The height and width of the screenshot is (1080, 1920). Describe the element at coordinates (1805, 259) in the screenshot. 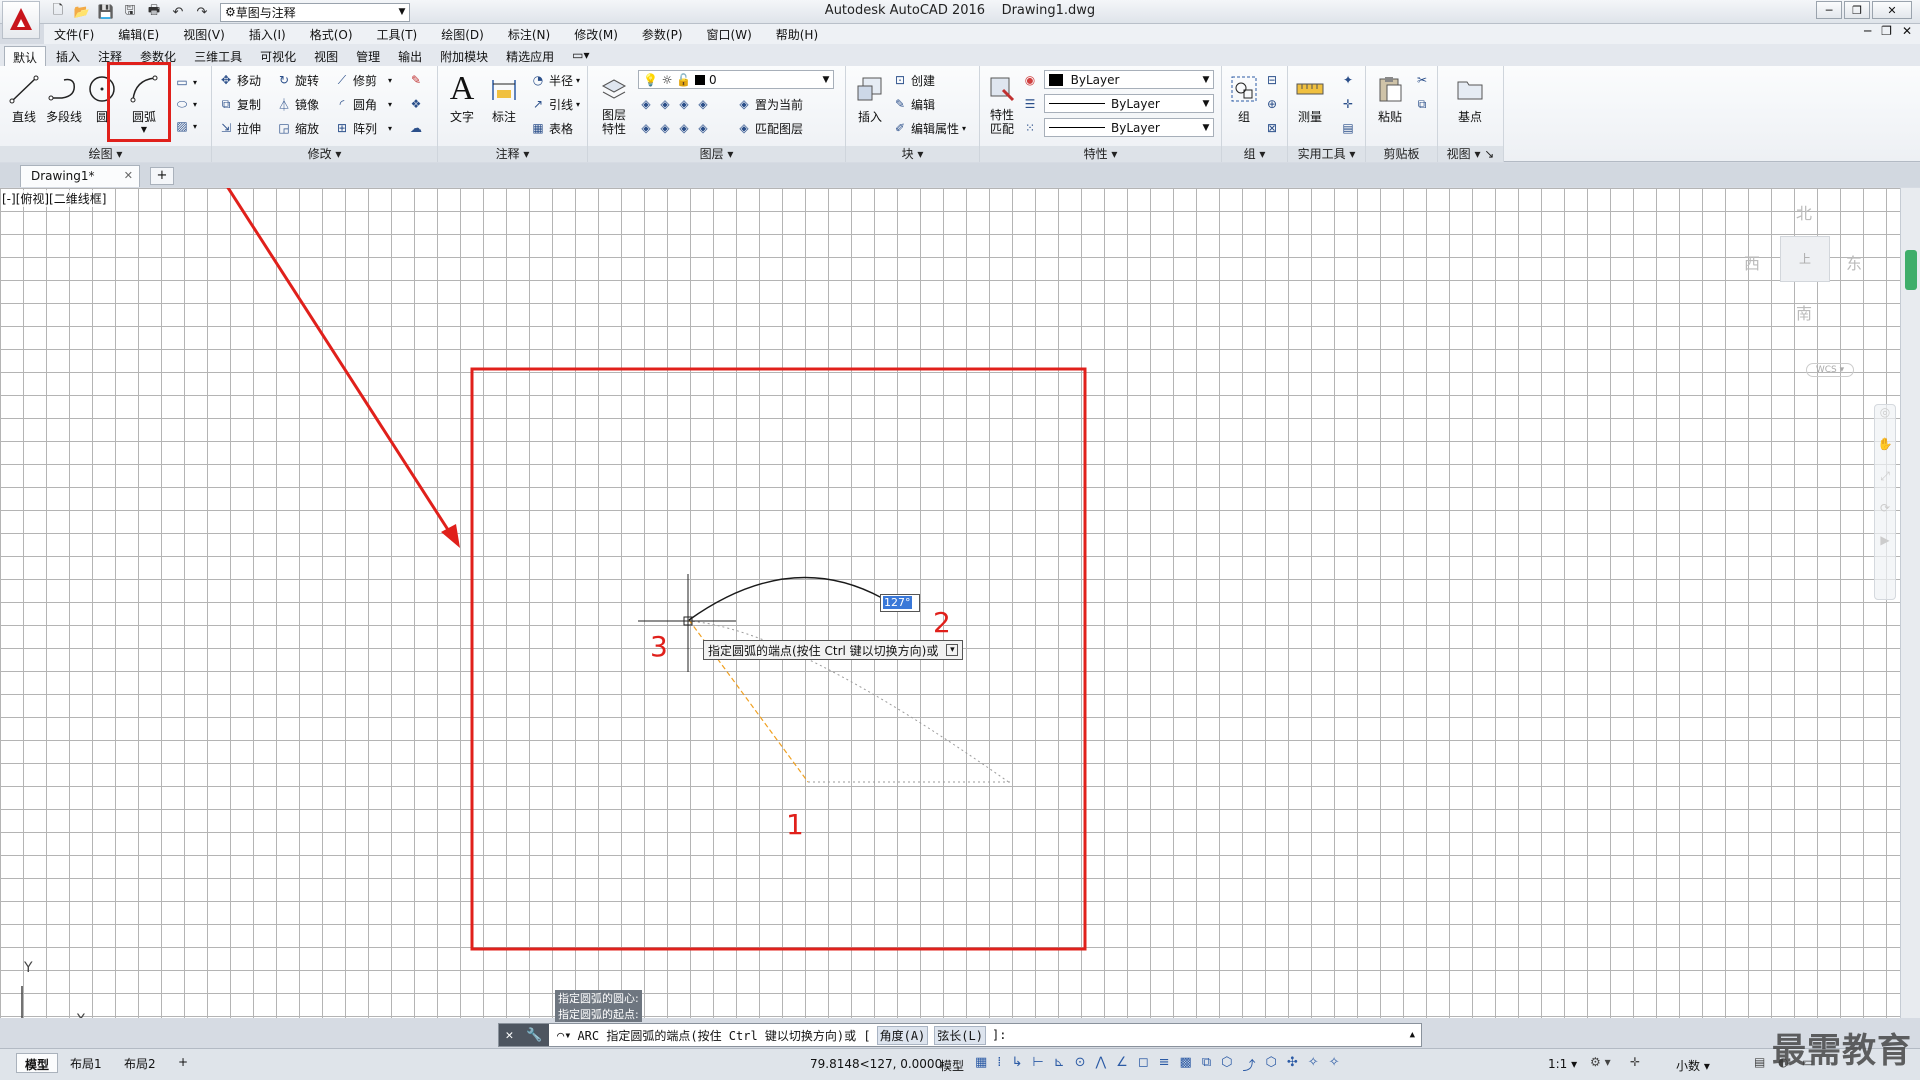

I see `viewcube-top-face: 上` at that location.